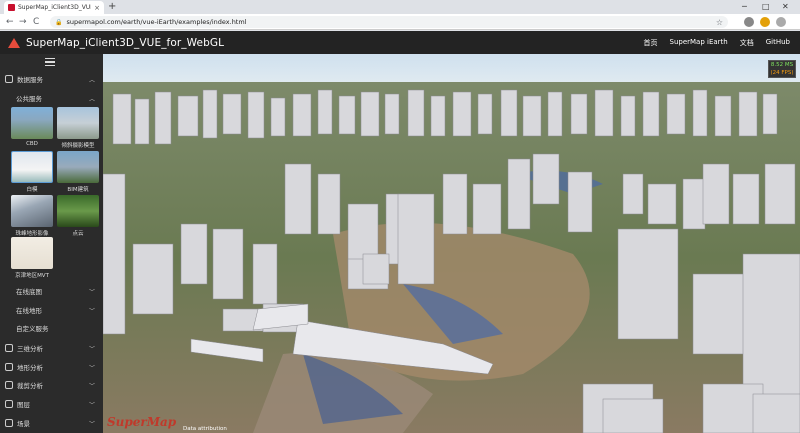 The height and width of the screenshot is (433, 800). What do you see at coordinates (32, 276) in the screenshot?
I see `thumb-caption: 京津地区MVT` at bounding box center [32, 276].